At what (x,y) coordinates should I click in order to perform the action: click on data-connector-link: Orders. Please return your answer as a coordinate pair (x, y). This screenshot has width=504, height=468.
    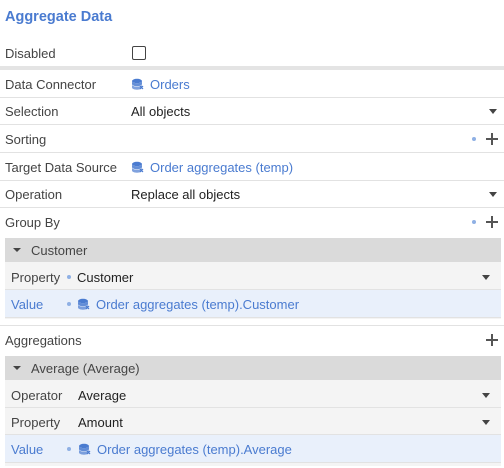
    Looking at the image, I should click on (160, 84).